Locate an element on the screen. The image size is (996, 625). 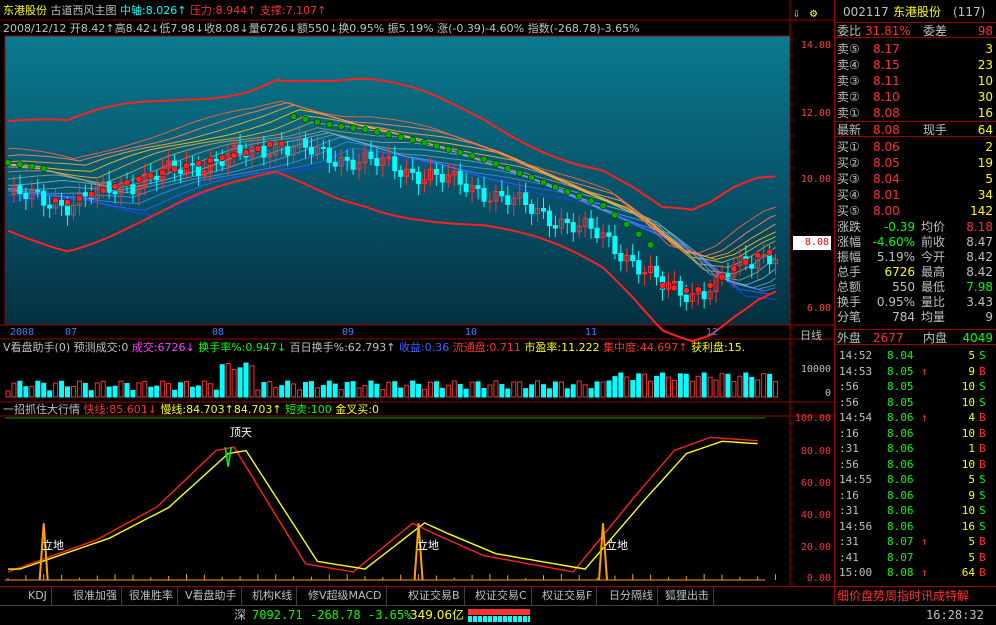
tick-trade-row: :31 8.06 10 S is located at coordinates (915, 511).